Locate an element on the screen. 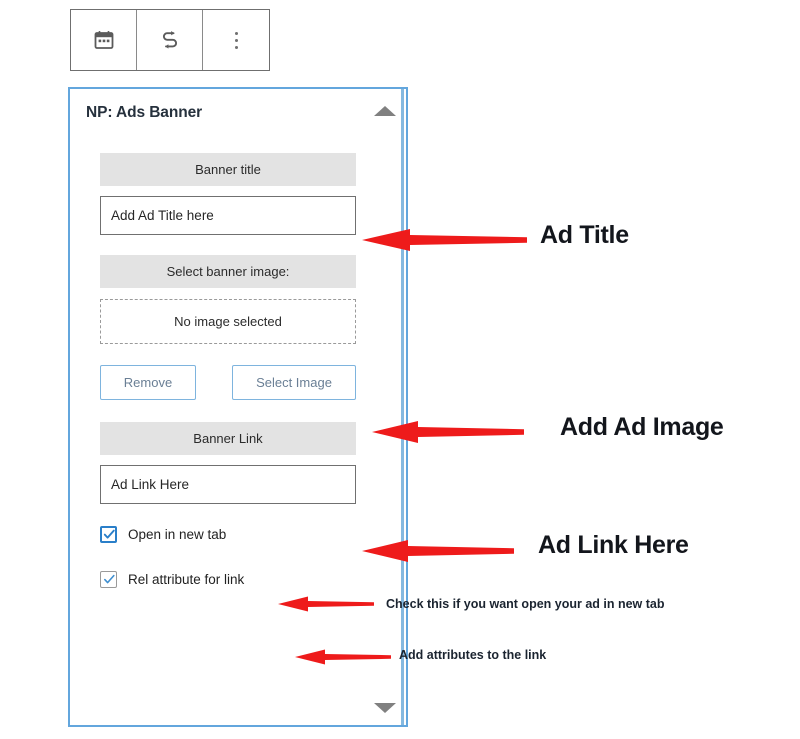  banner-link-input is located at coordinates (228, 484).